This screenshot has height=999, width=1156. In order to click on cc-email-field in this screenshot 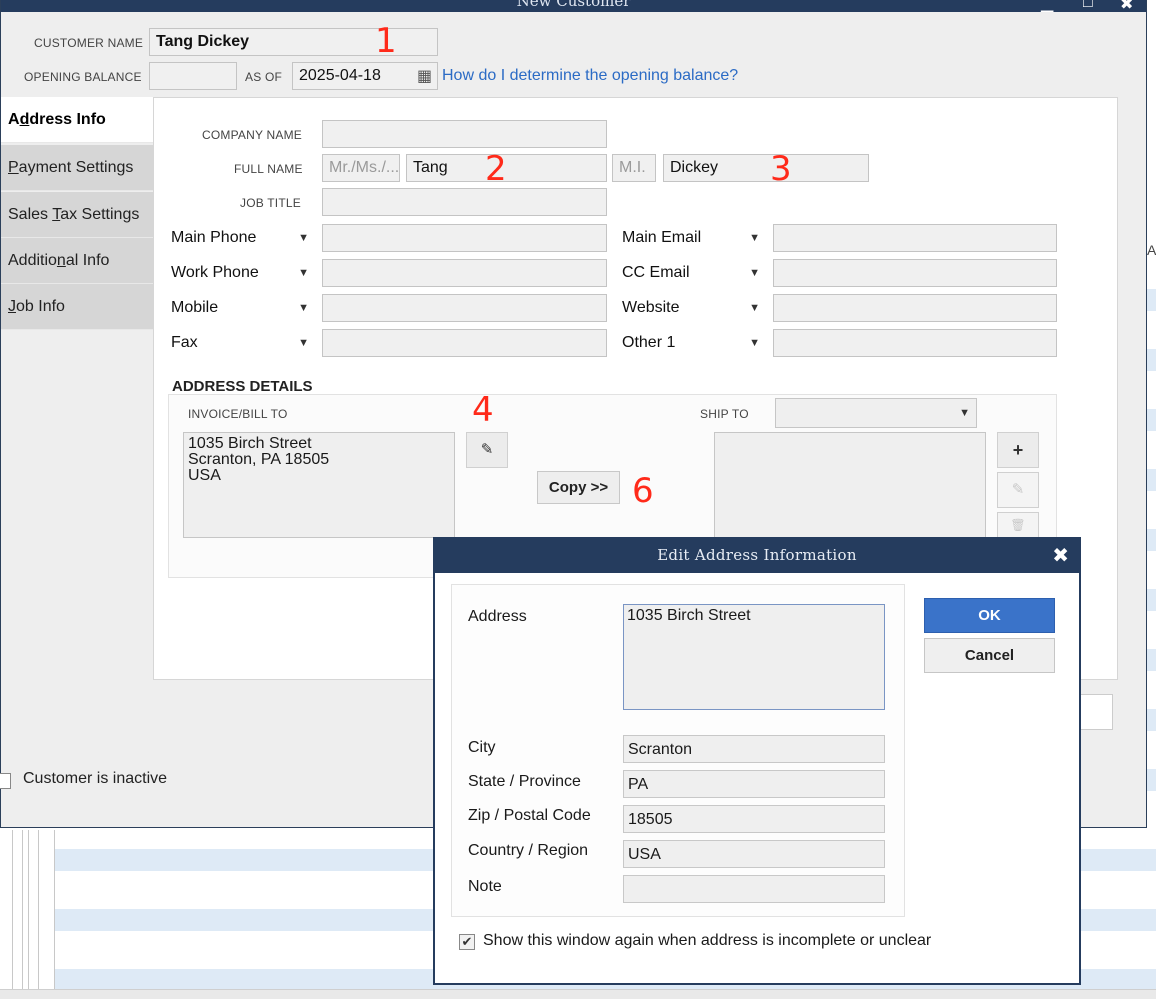, I will do `click(915, 273)`.